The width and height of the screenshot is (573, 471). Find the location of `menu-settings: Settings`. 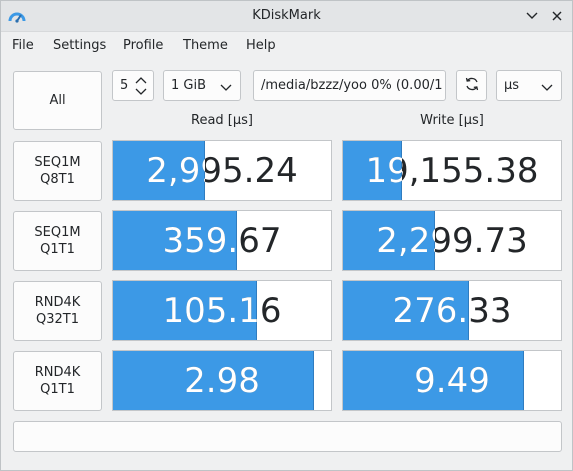

menu-settings: Settings is located at coordinates (79, 45).